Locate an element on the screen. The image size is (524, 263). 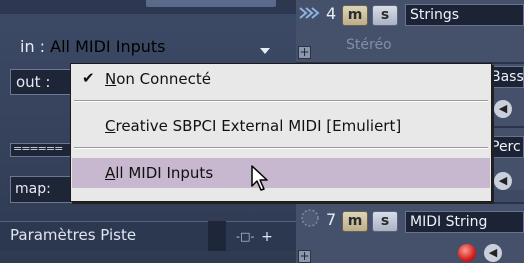
inspector-top-tab is located at coordinates (211, 3).